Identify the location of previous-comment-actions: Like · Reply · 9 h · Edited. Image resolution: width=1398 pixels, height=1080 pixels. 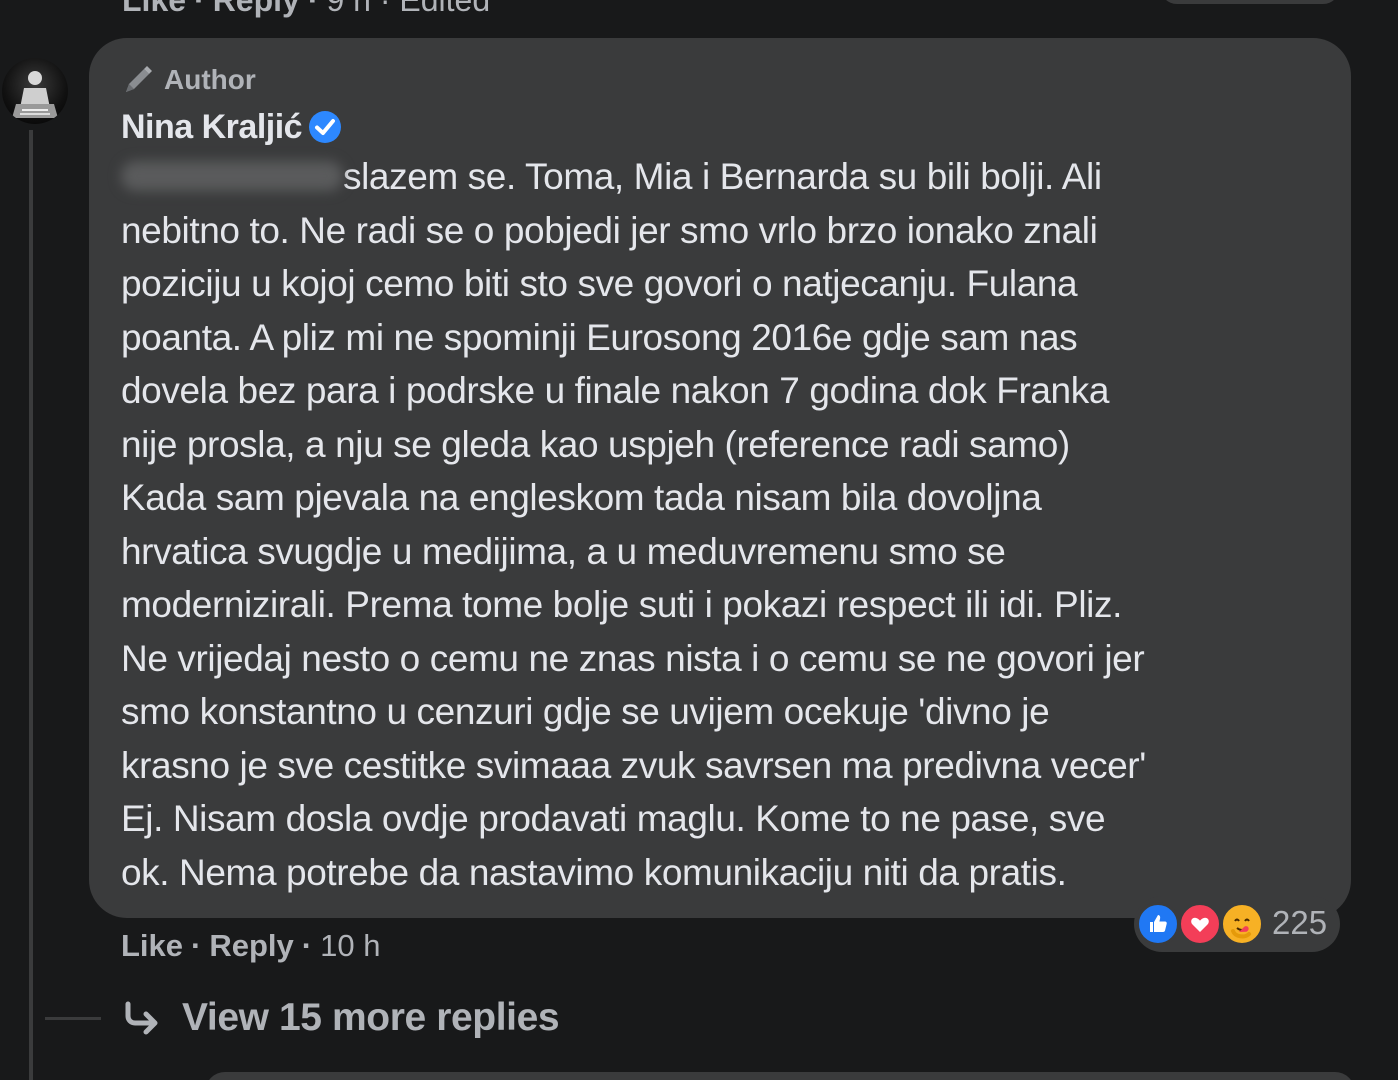
(306, 9).